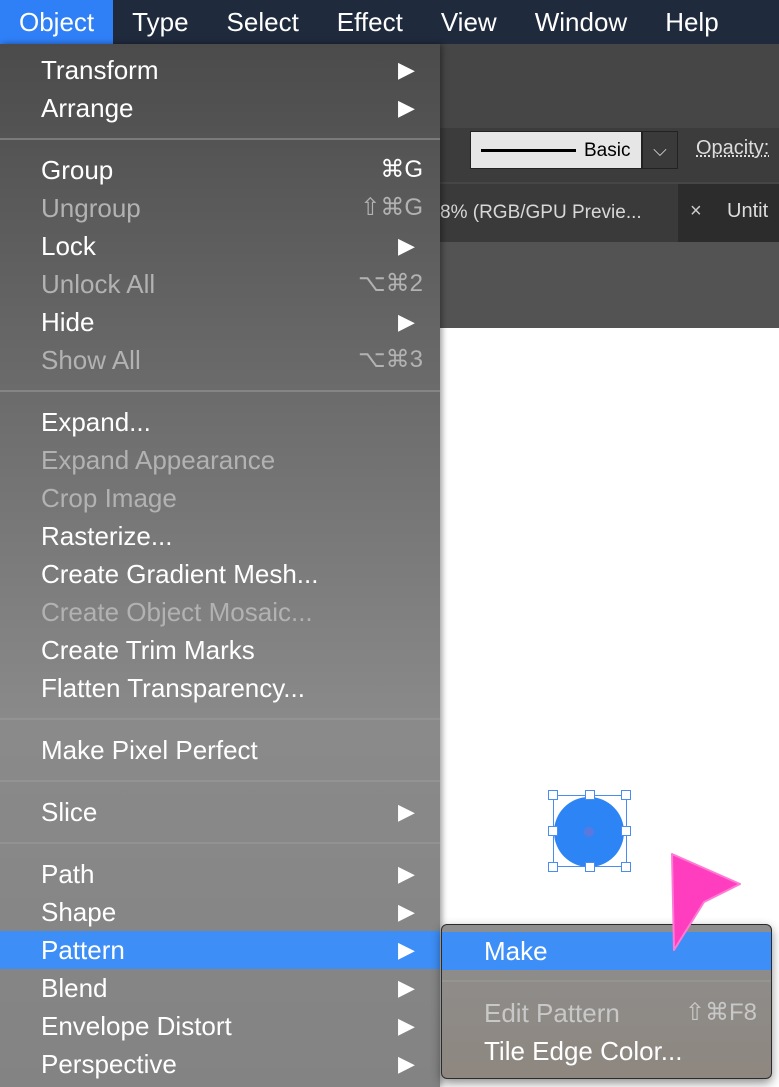  Describe the element at coordinates (149, 750) in the screenshot. I see `menu-item-label: Make Pixel Perfect` at that location.